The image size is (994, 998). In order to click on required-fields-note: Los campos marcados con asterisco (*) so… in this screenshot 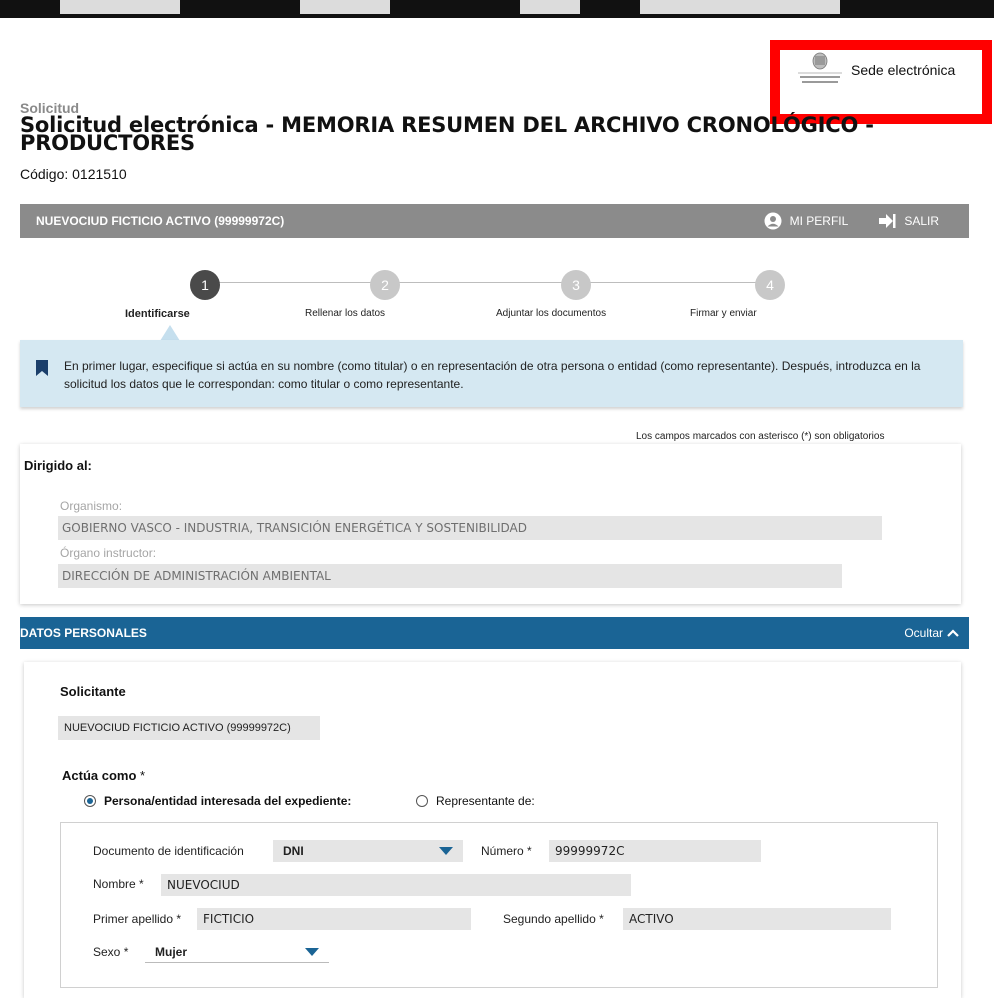, I will do `click(760, 436)`.